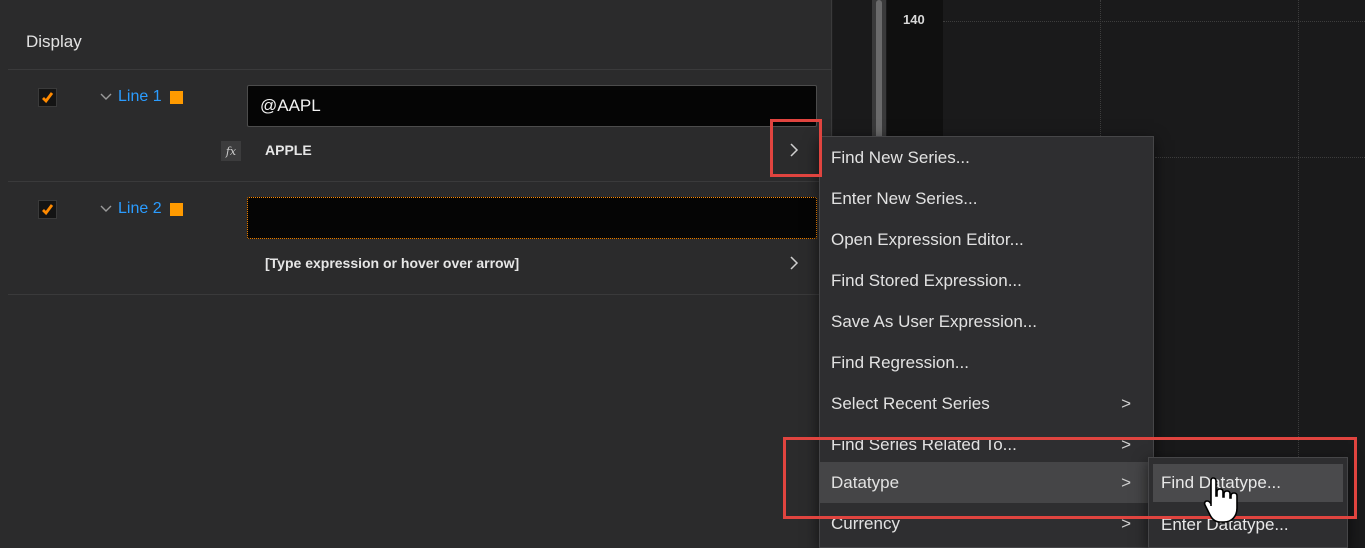 The width and height of the screenshot is (1365, 548). I want to click on line-1-series-arrow-button, so click(794, 150).